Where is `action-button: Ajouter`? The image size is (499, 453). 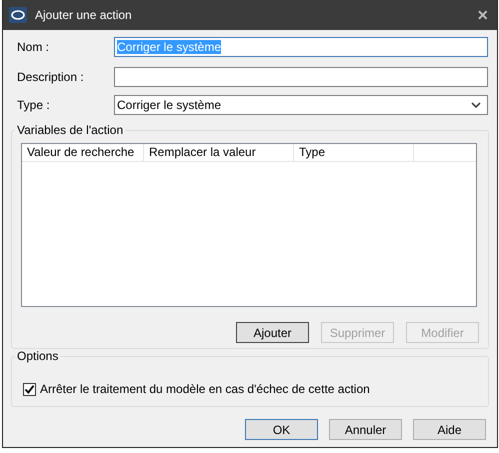 action-button: Ajouter is located at coordinates (272, 332).